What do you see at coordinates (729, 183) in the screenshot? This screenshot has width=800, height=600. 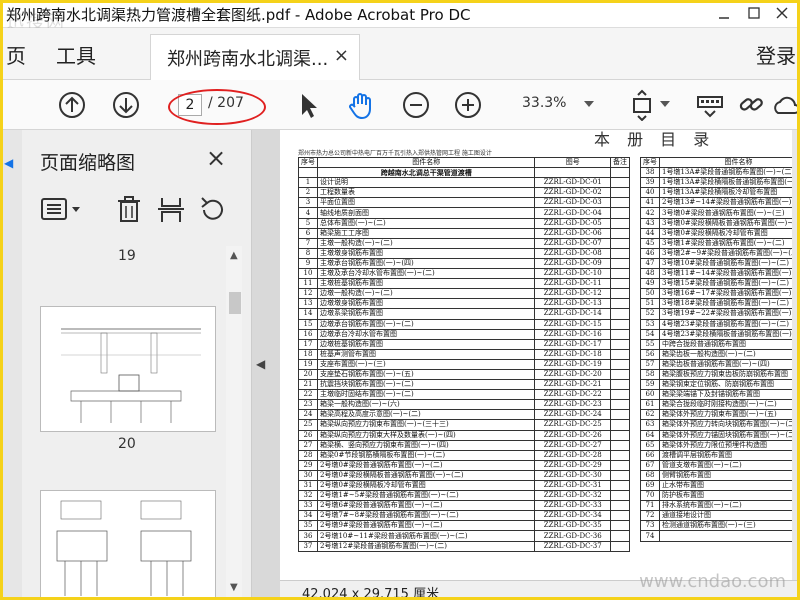 I see `row-name: 1号墩13A#梁段横隔板普通钢筋布置图(一)~(二)` at bounding box center [729, 183].